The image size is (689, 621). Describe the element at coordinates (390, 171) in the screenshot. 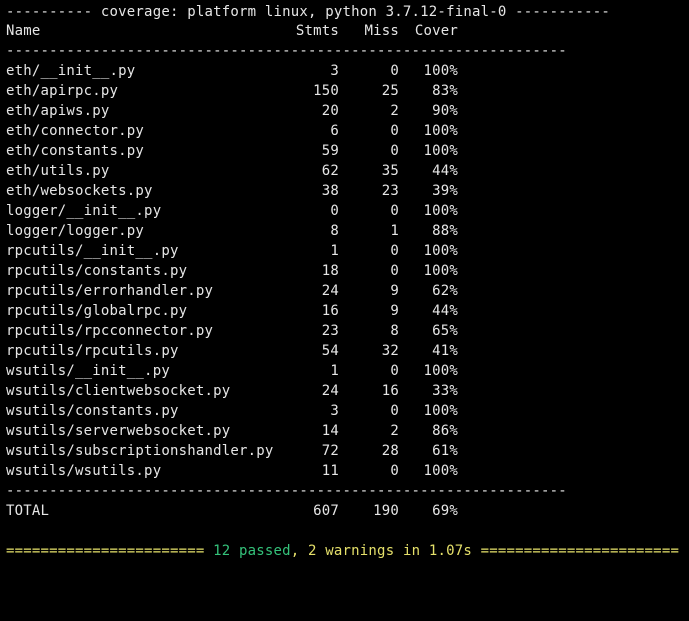

I see `row-miss: 35` at that location.